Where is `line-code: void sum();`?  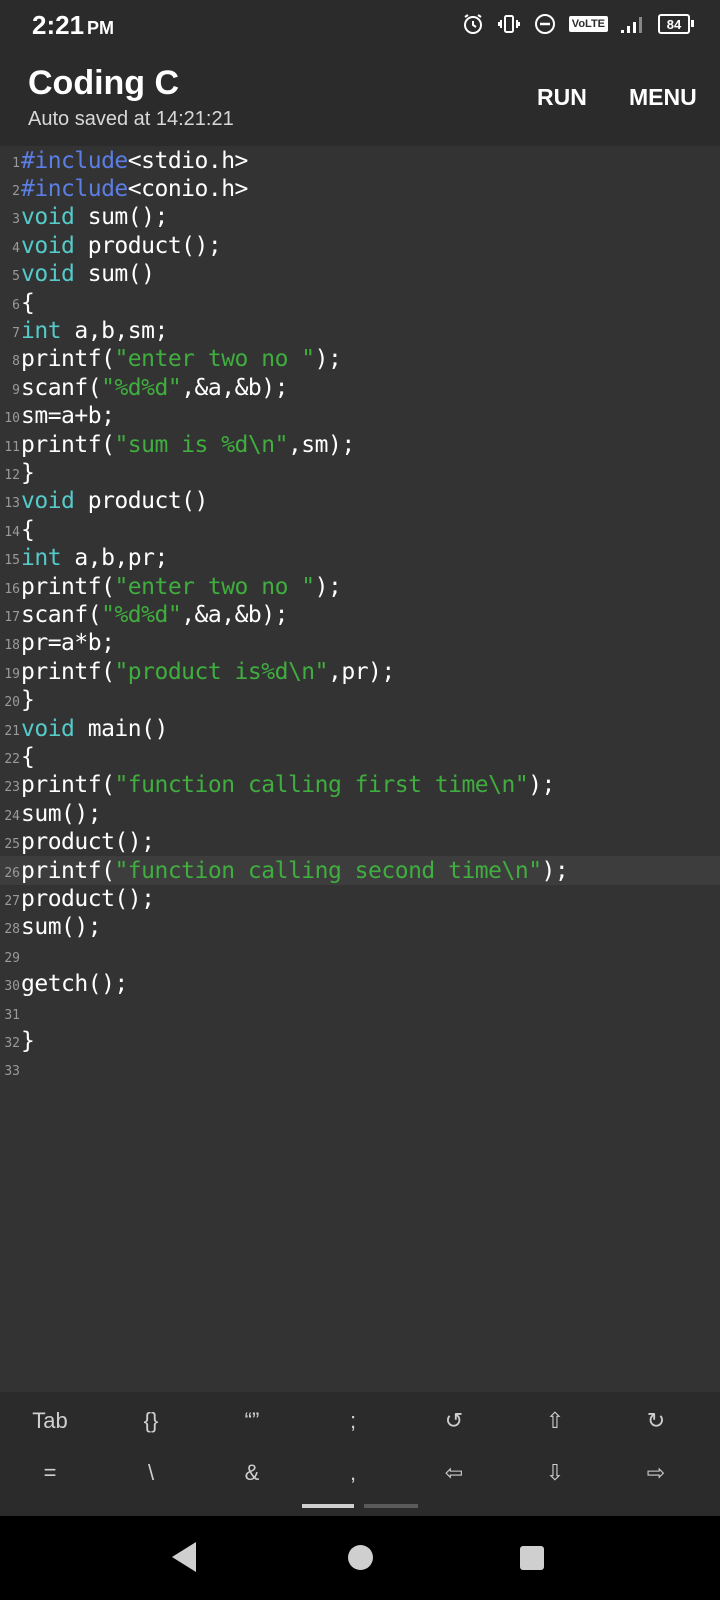 line-code: void sum(); is located at coordinates (94, 217).